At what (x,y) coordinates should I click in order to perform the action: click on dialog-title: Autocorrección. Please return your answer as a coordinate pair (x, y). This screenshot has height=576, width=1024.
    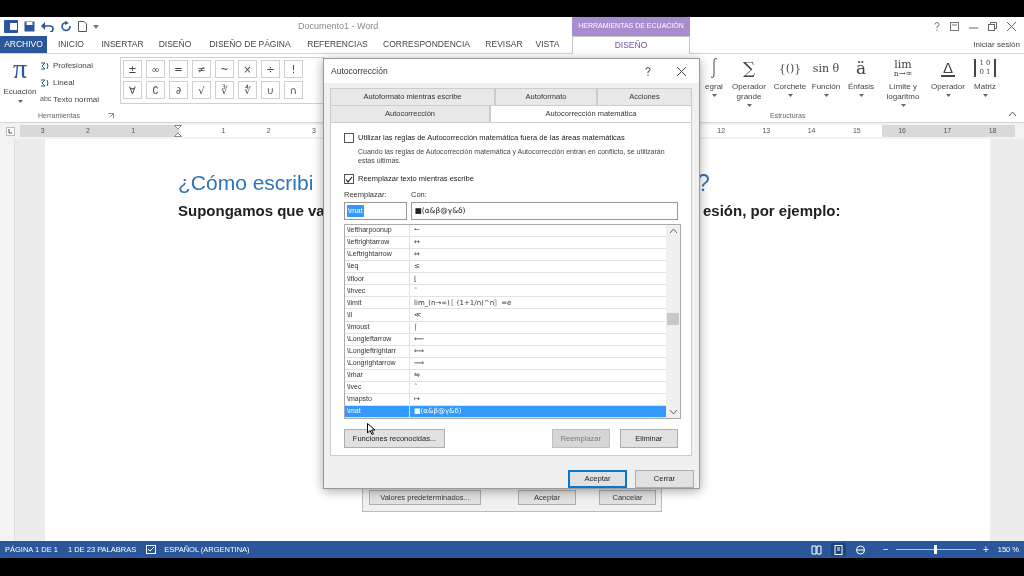
    Looking at the image, I should click on (359, 71).